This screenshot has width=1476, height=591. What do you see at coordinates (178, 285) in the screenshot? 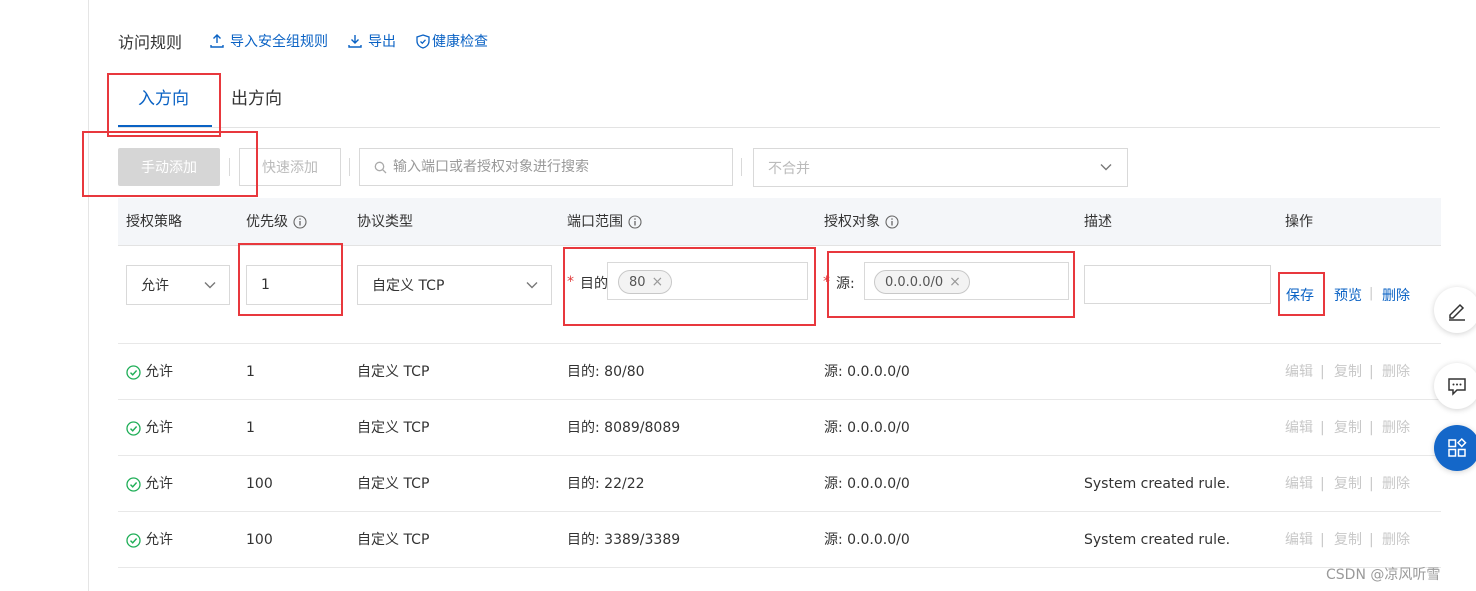
I see `policy-select: 允许` at bounding box center [178, 285].